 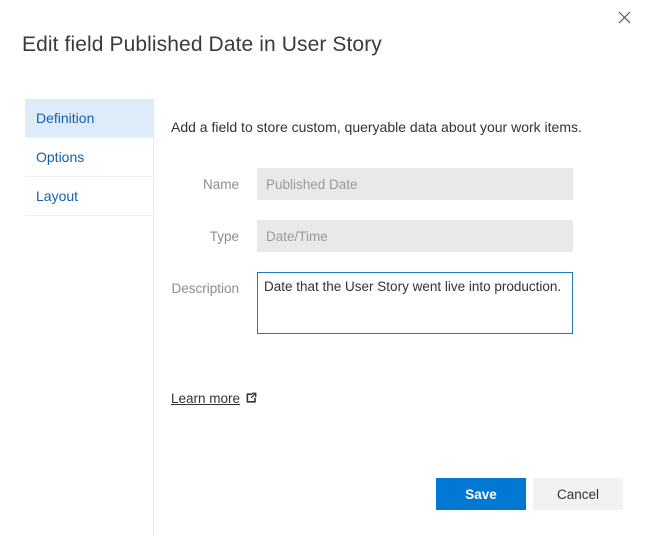 I want to click on description-field-label: Description, so click(x=205, y=288).